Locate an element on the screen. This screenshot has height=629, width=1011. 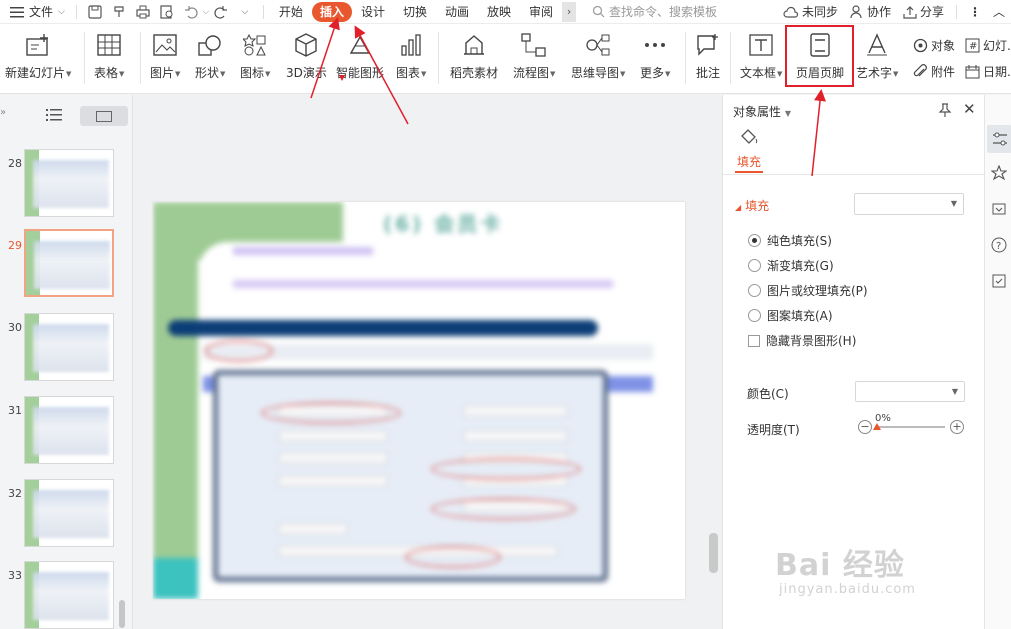
sync-button: 未同步 is located at coordinates (810, 12).